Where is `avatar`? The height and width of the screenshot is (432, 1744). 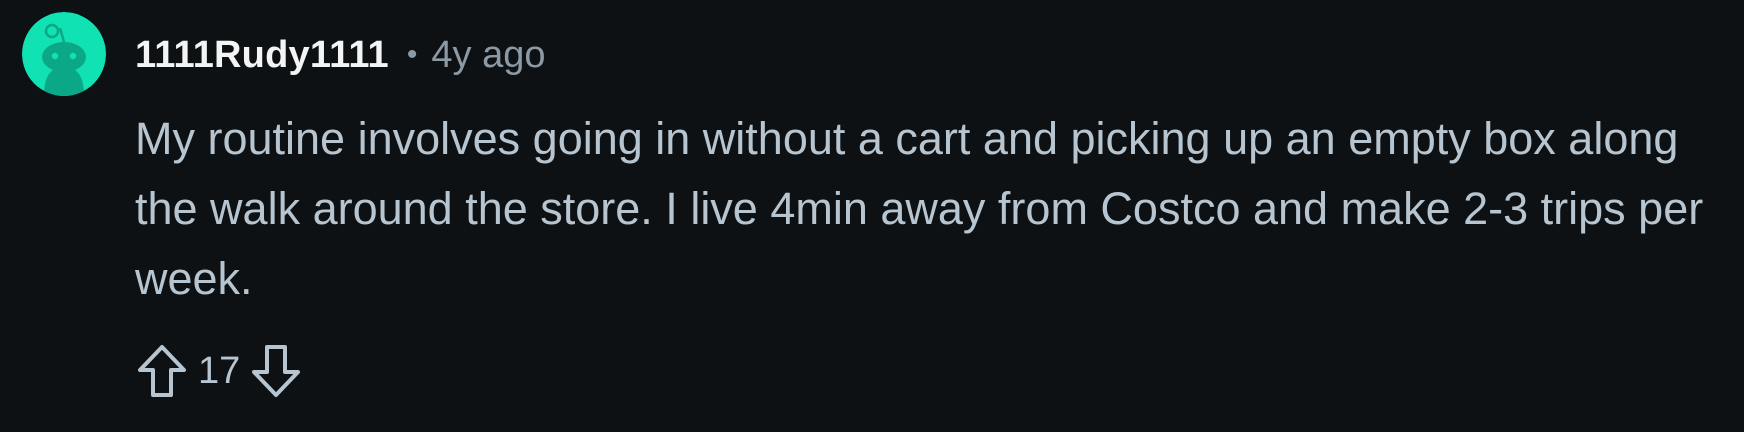 avatar is located at coordinates (64, 54).